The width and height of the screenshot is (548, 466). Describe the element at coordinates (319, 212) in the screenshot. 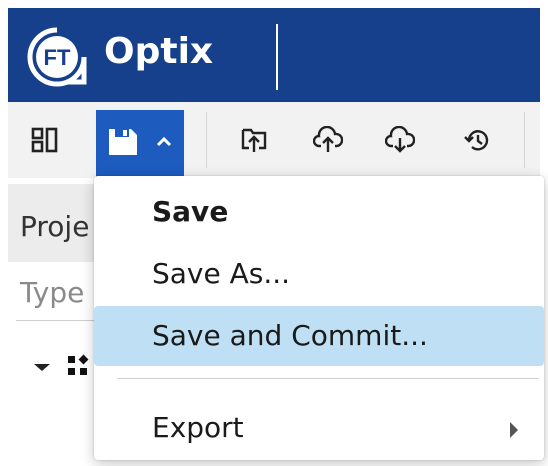

I see `menu-item-save: Save` at that location.